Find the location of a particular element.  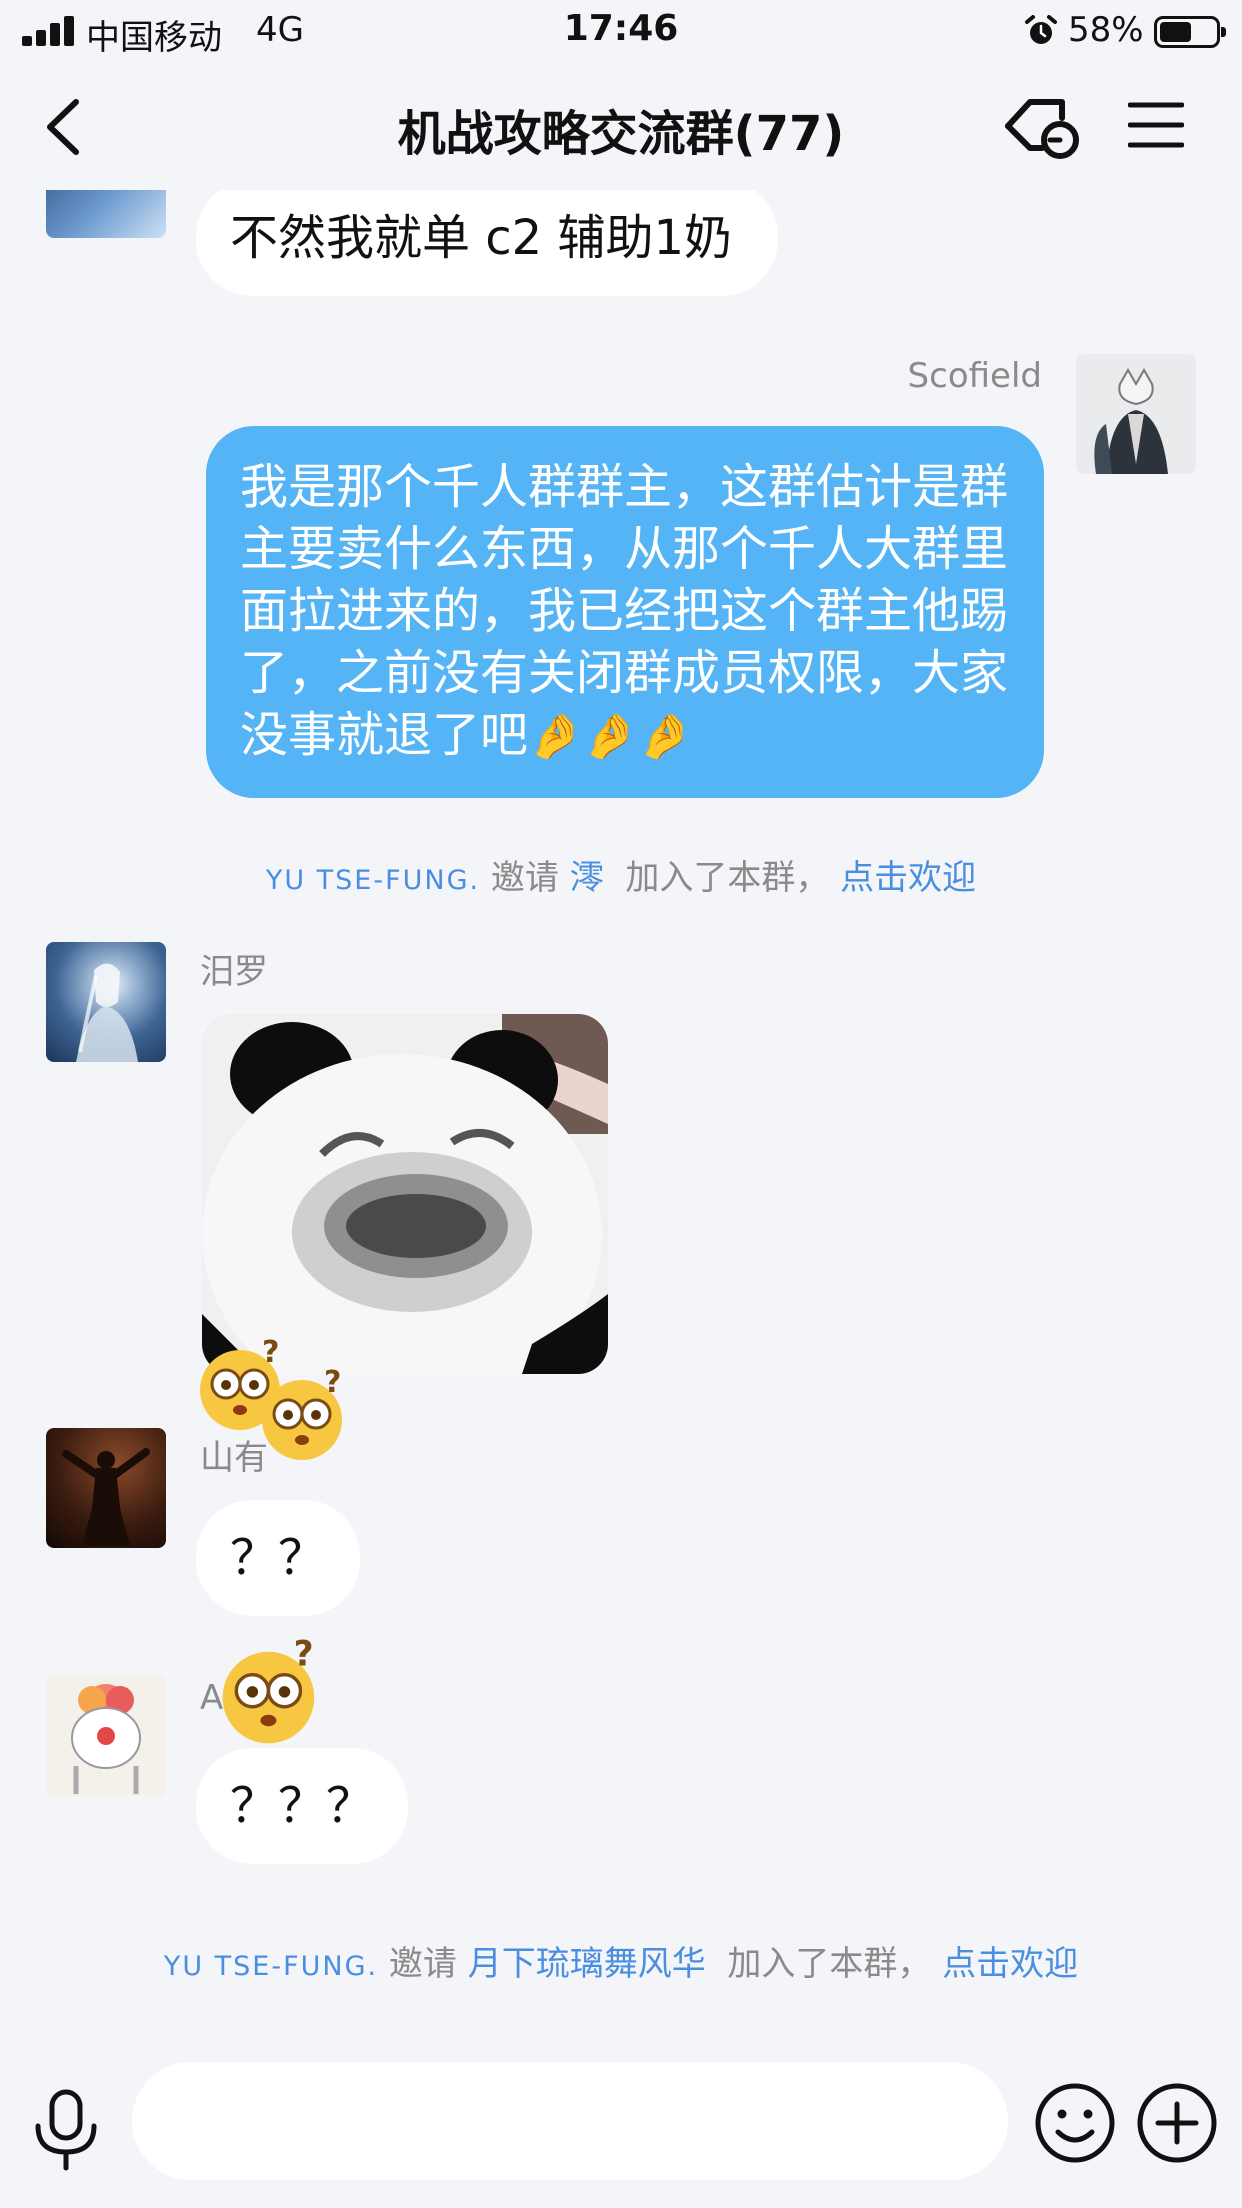

nav-bar: 机战攻略交流群(77) is located at coordinates (621, 126).